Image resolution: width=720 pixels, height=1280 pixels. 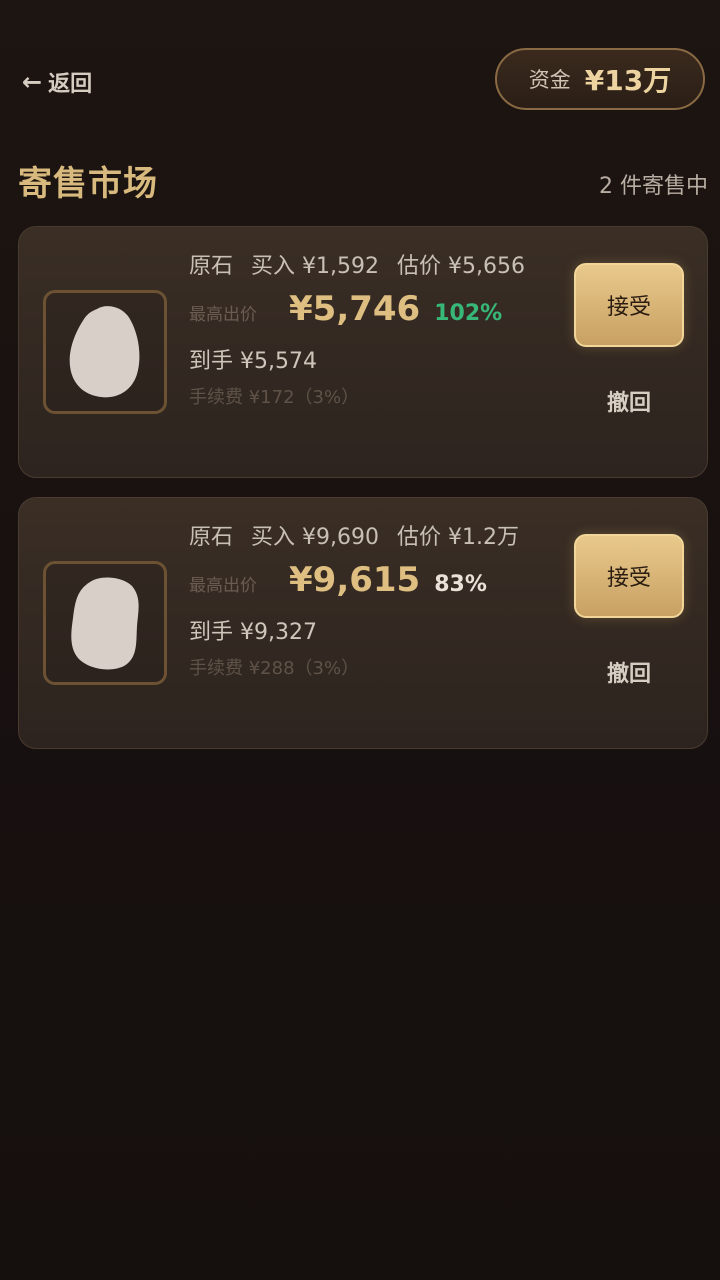 What do you see at coordinates (468, 313) in the screenshot?
I see `bid-percent: 102%` at bounding box center [468, 313].